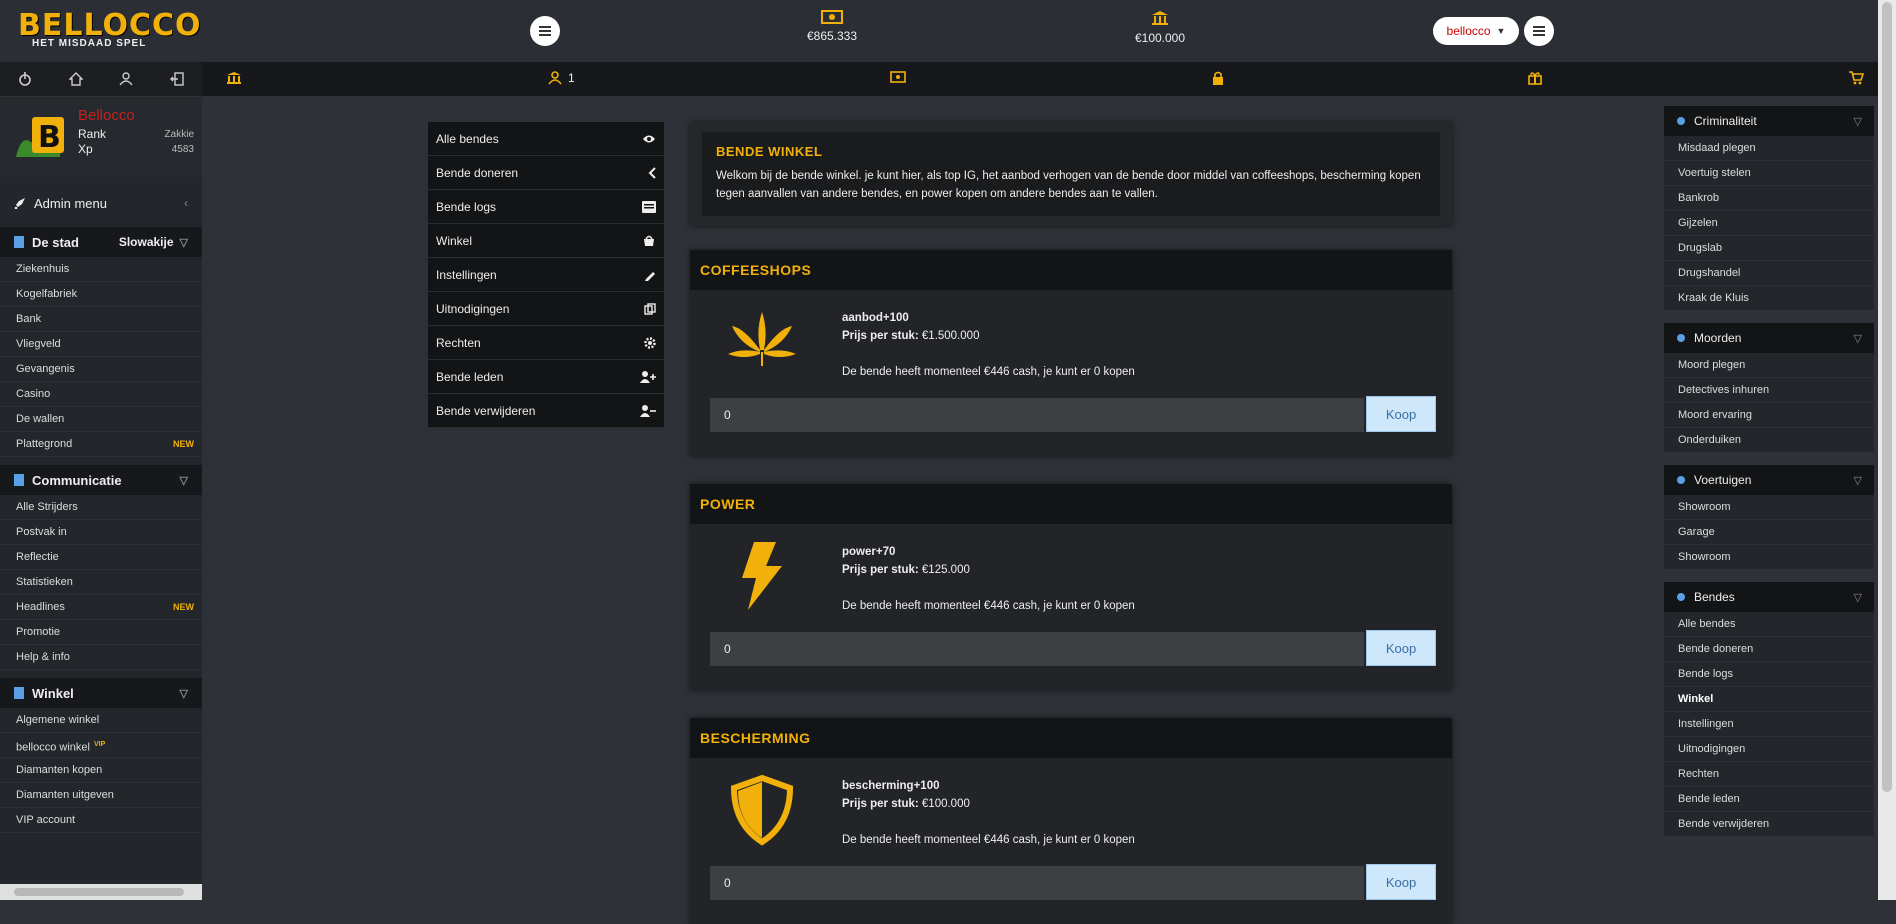 The image size is (1896, 924). Describe the element at coordinates (546, 241) in the screenshot. I see `gang-menu-item: Winkel` at that location.